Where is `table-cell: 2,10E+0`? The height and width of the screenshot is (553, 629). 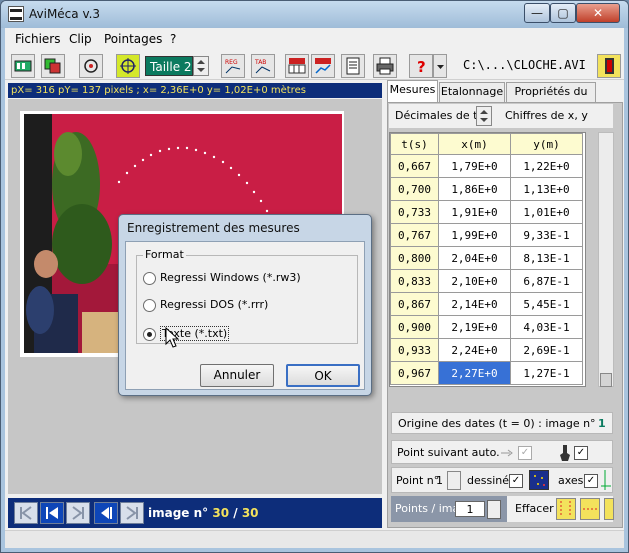 table-cell: 2,10E+0 is located at coordinates (474, 281).